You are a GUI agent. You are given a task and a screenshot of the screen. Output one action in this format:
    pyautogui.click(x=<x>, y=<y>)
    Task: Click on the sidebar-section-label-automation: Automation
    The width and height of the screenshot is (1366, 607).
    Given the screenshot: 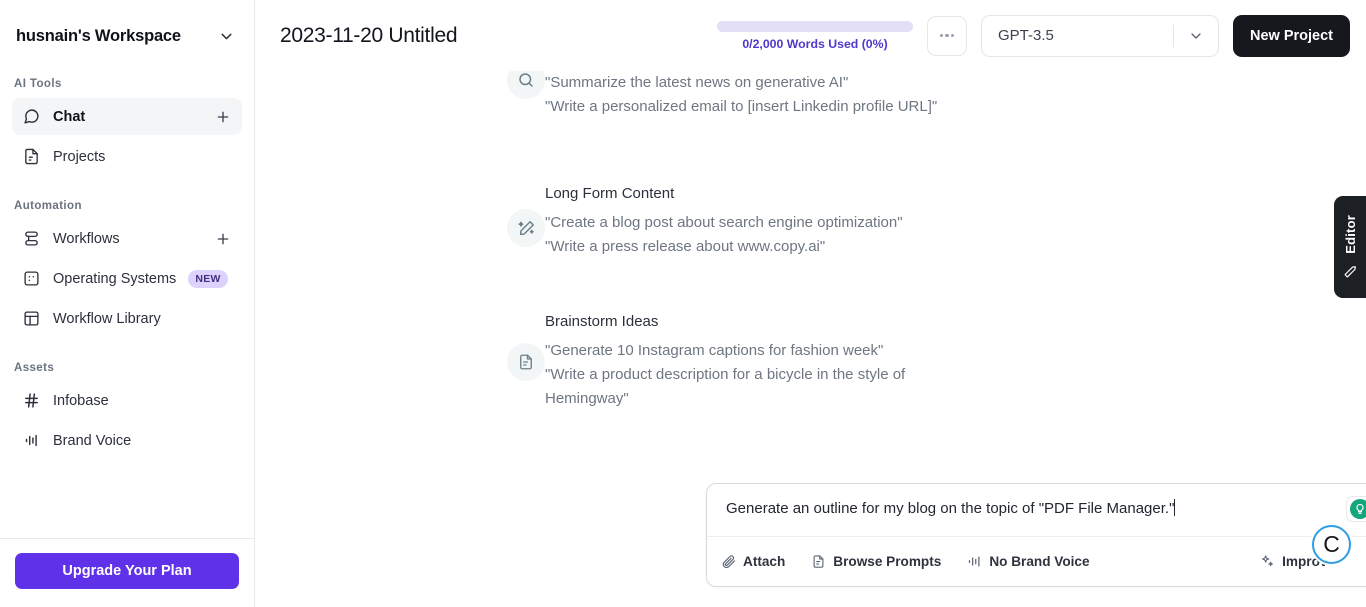 What is the action you would take?
    pyautogui.click(x=48, y=206)
    